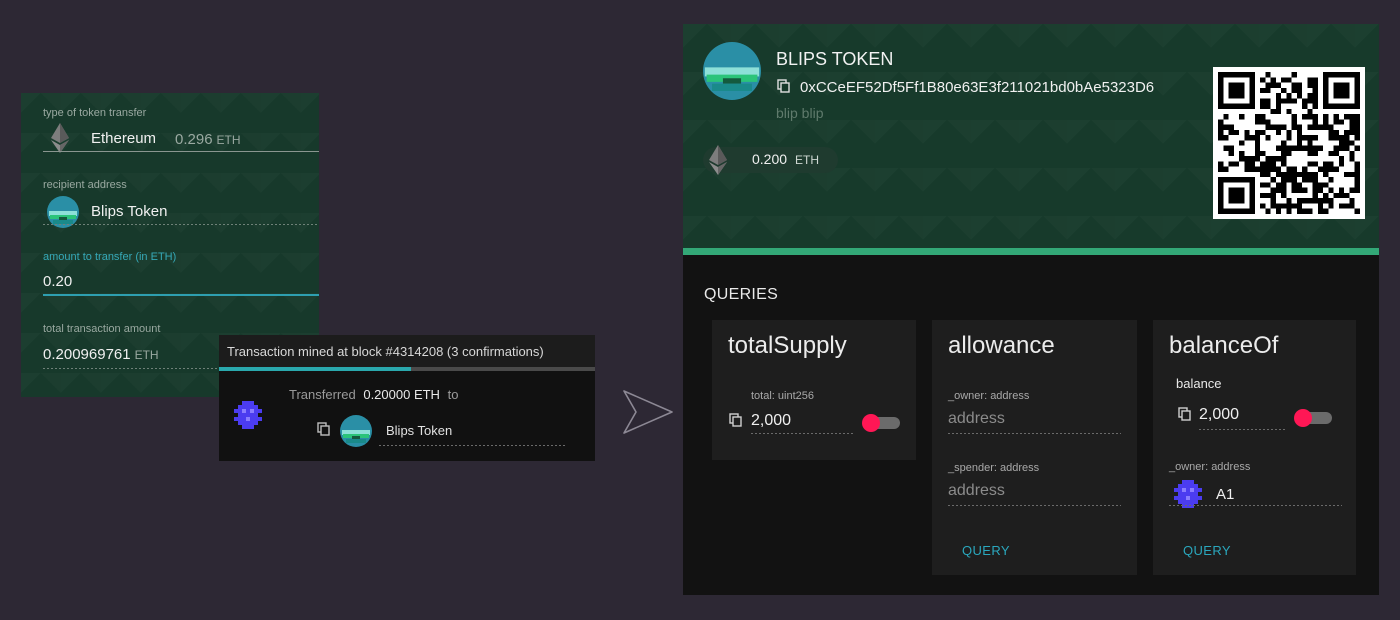 This screenshot has width=1400, height=620. Describe the element at coordinates (1224, 345) in the screenshot. I see `query-title: balanceOf` at that location.